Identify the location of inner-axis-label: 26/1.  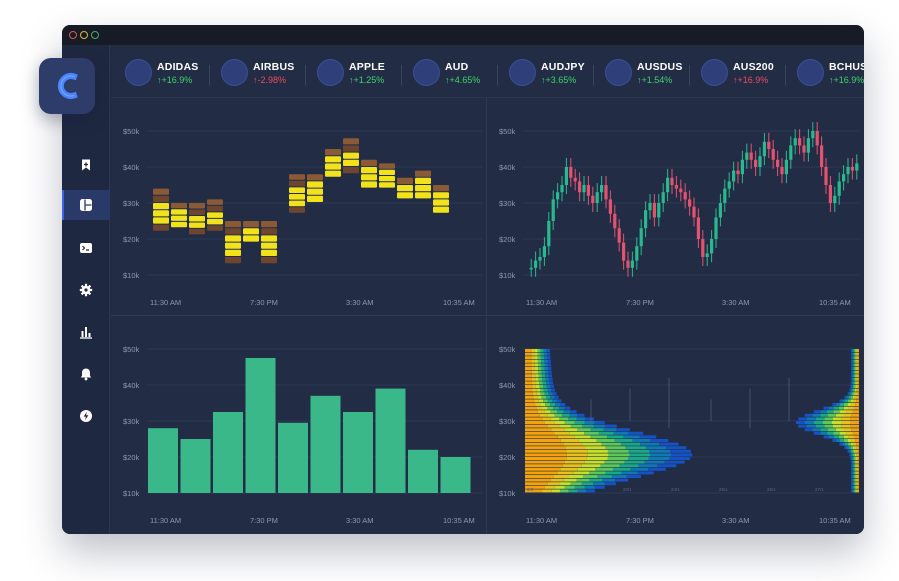
(771, 489).